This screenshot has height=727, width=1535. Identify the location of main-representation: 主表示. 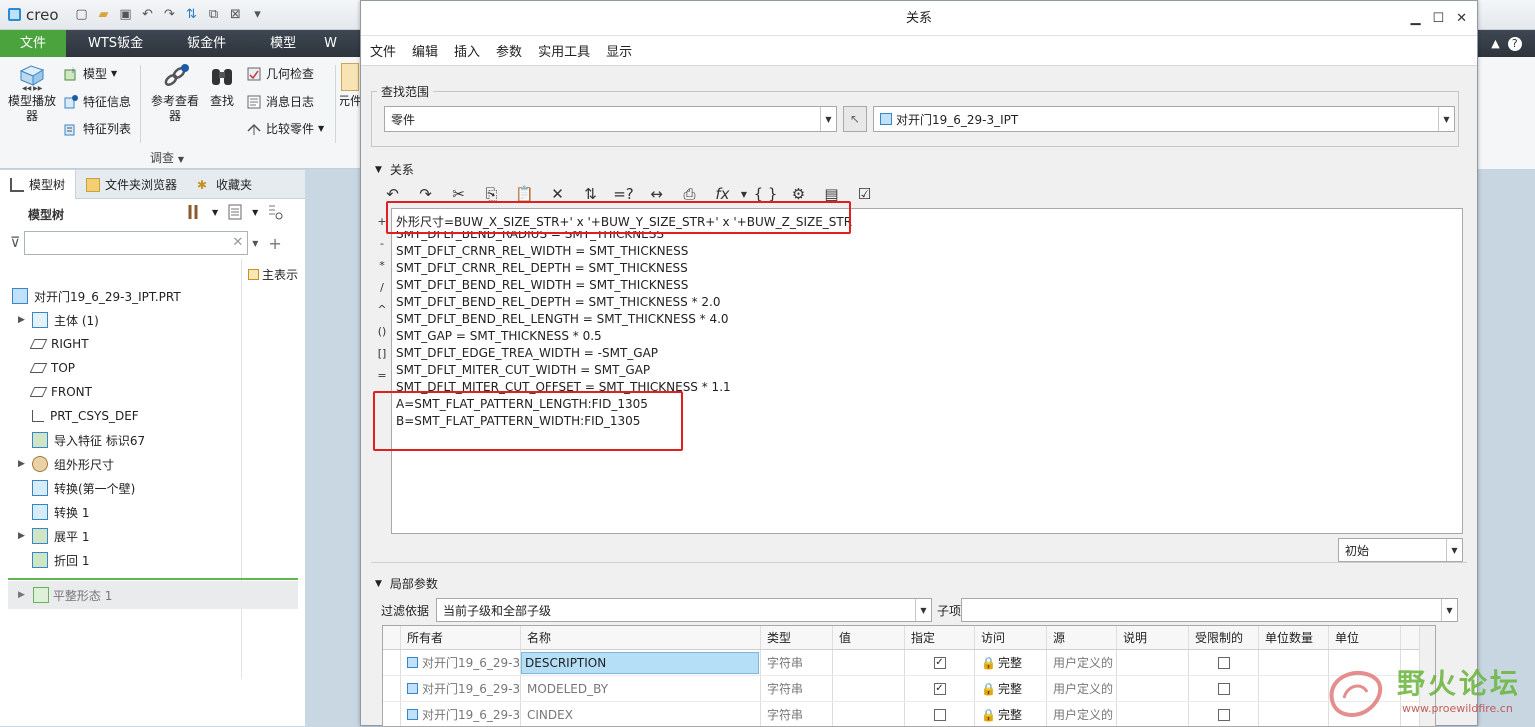
(273, 274).